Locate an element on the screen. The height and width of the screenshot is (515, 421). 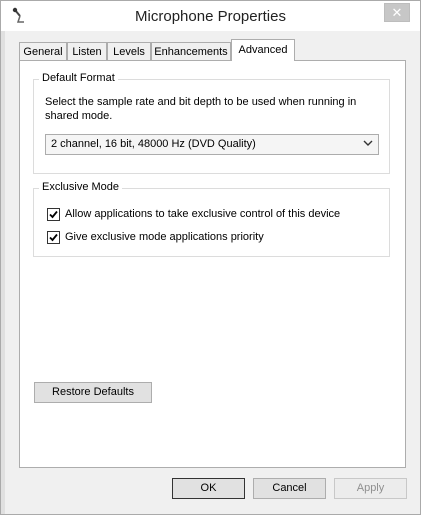
tab-label: Listen is located at coordinates (87, 52).